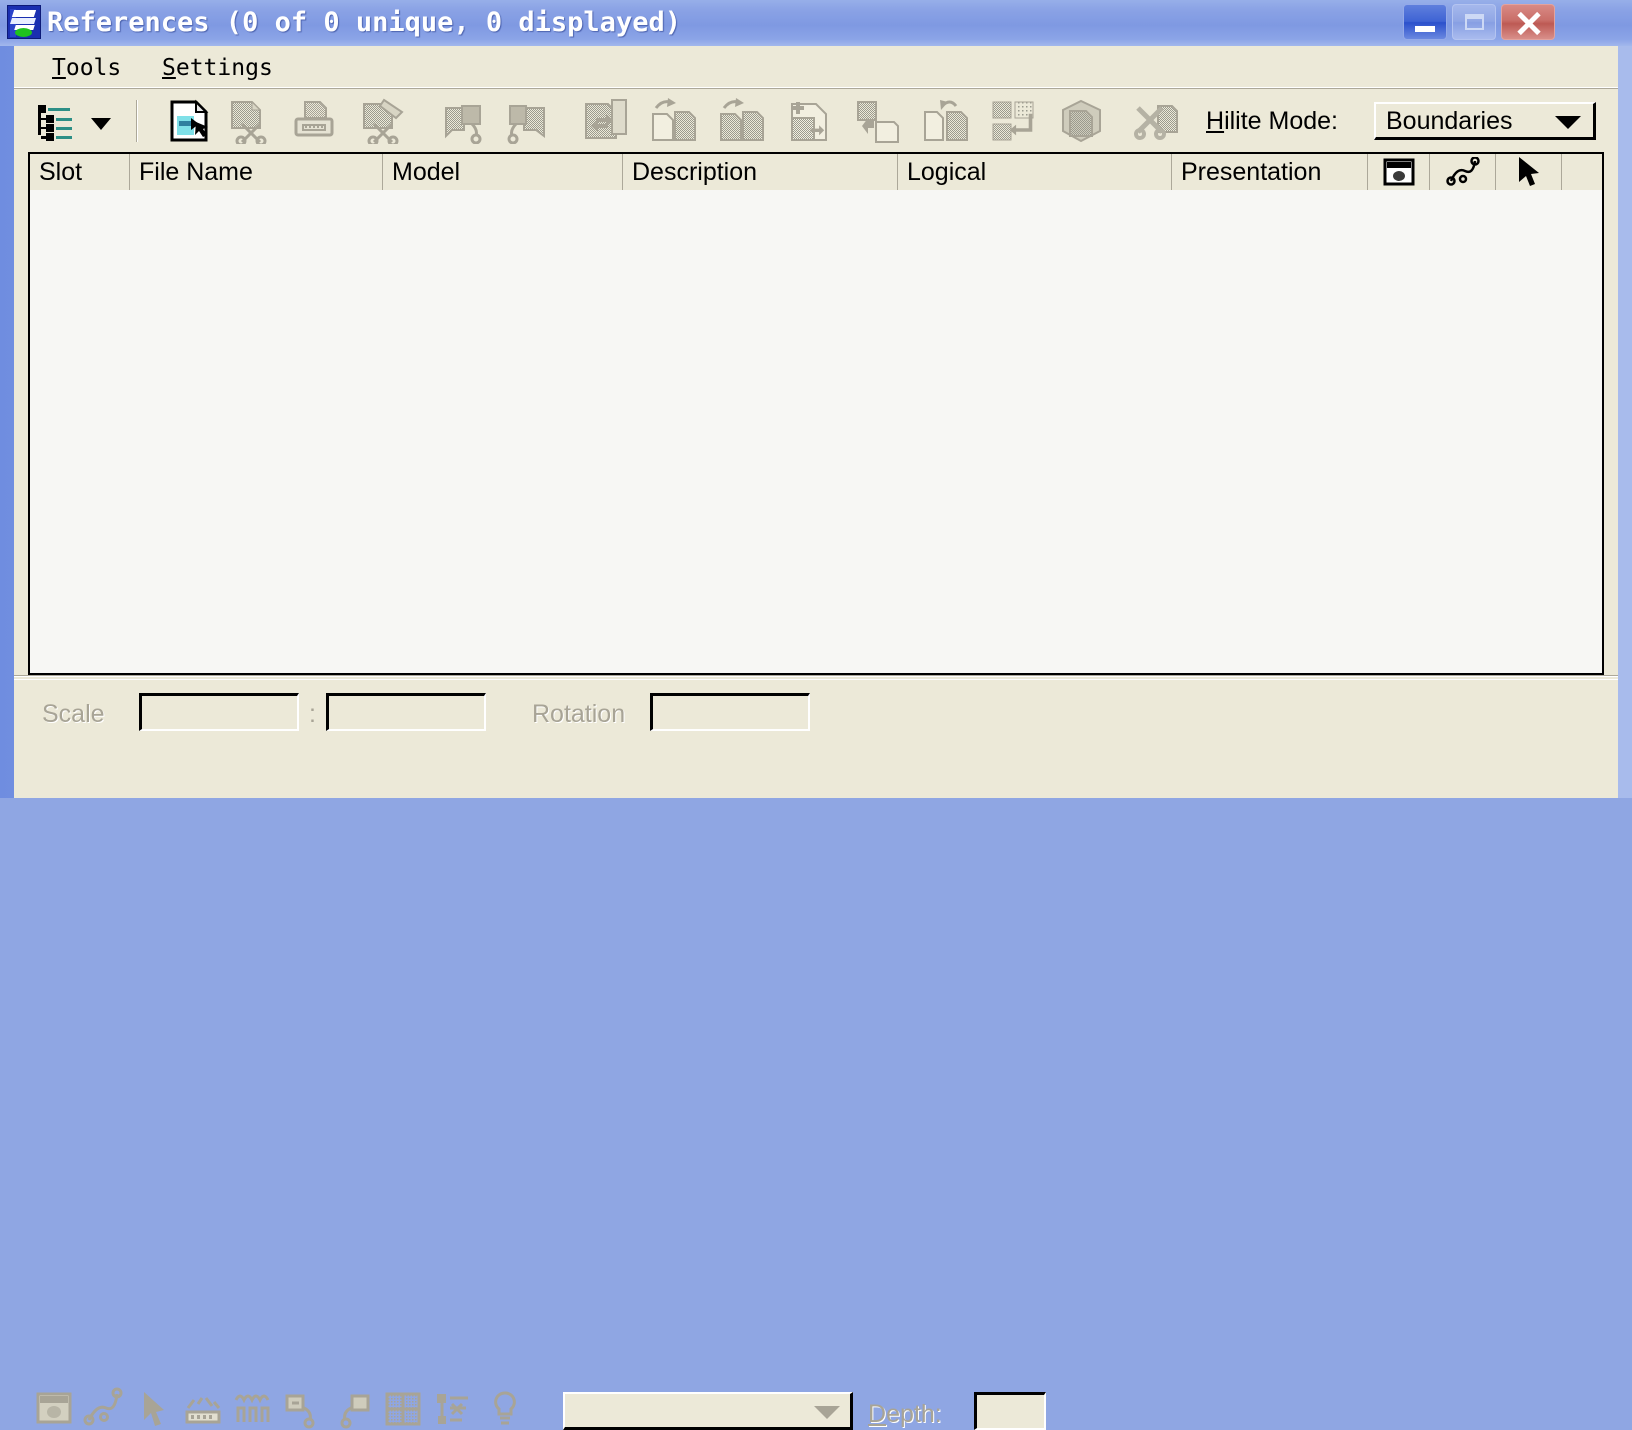 The image size is (1632, 1430). I want to click on move-attachment-button, so click(741, 121).